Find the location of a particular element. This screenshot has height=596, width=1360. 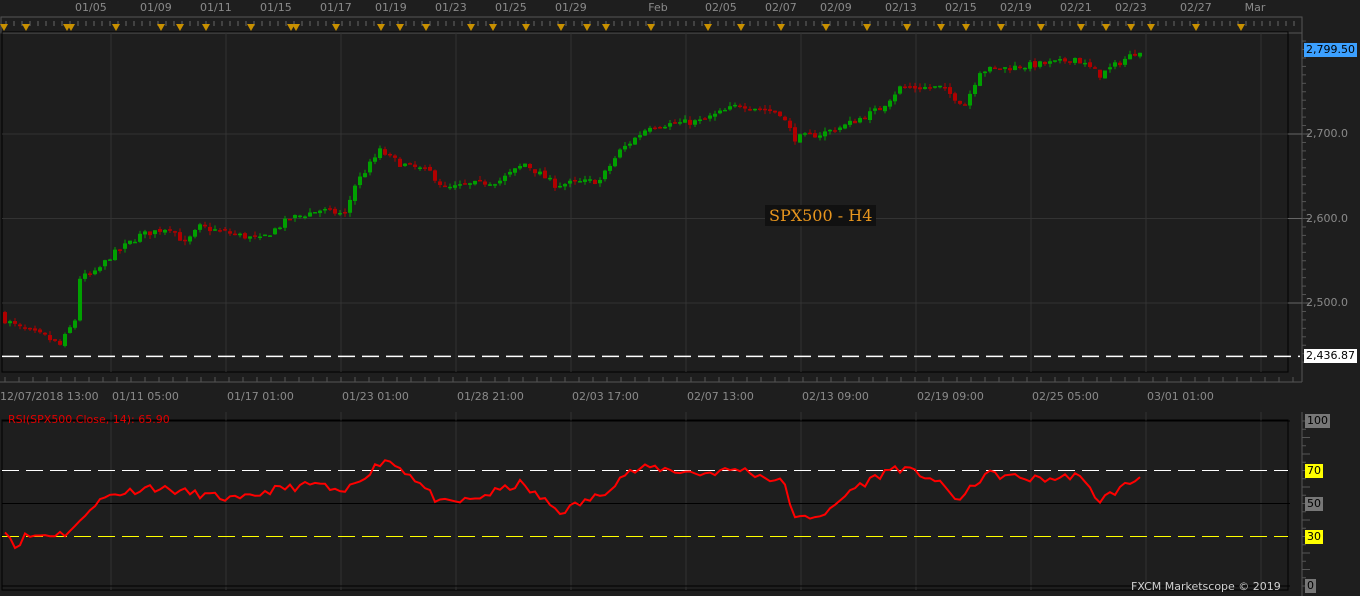

top-date-label: 01/19 is located at coordinates (391, 7).